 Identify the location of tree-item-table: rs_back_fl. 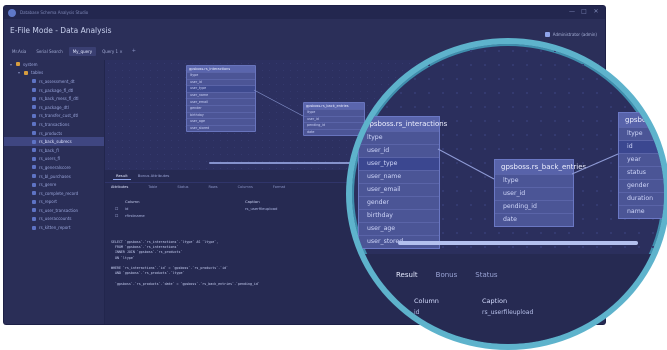
(54, 150).